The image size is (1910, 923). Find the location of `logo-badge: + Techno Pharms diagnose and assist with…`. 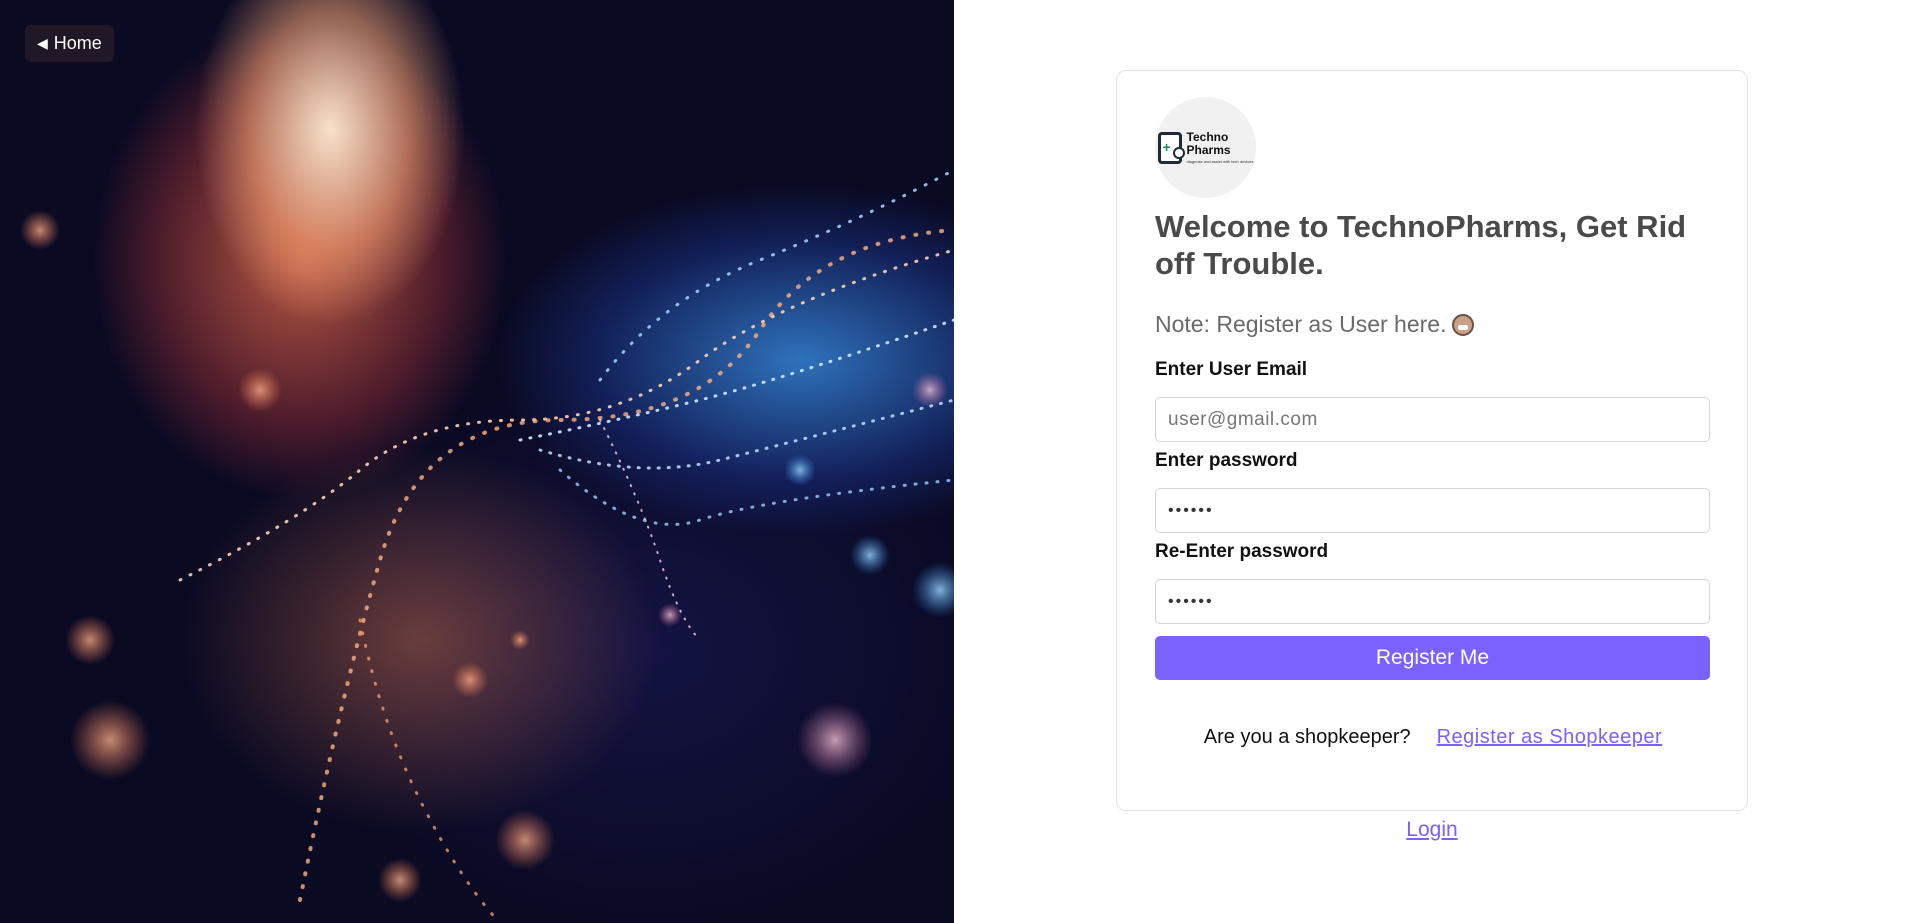

logo-badge: + Techno Pharms diagnose and assist with… is located at coordinates (1205, 147).